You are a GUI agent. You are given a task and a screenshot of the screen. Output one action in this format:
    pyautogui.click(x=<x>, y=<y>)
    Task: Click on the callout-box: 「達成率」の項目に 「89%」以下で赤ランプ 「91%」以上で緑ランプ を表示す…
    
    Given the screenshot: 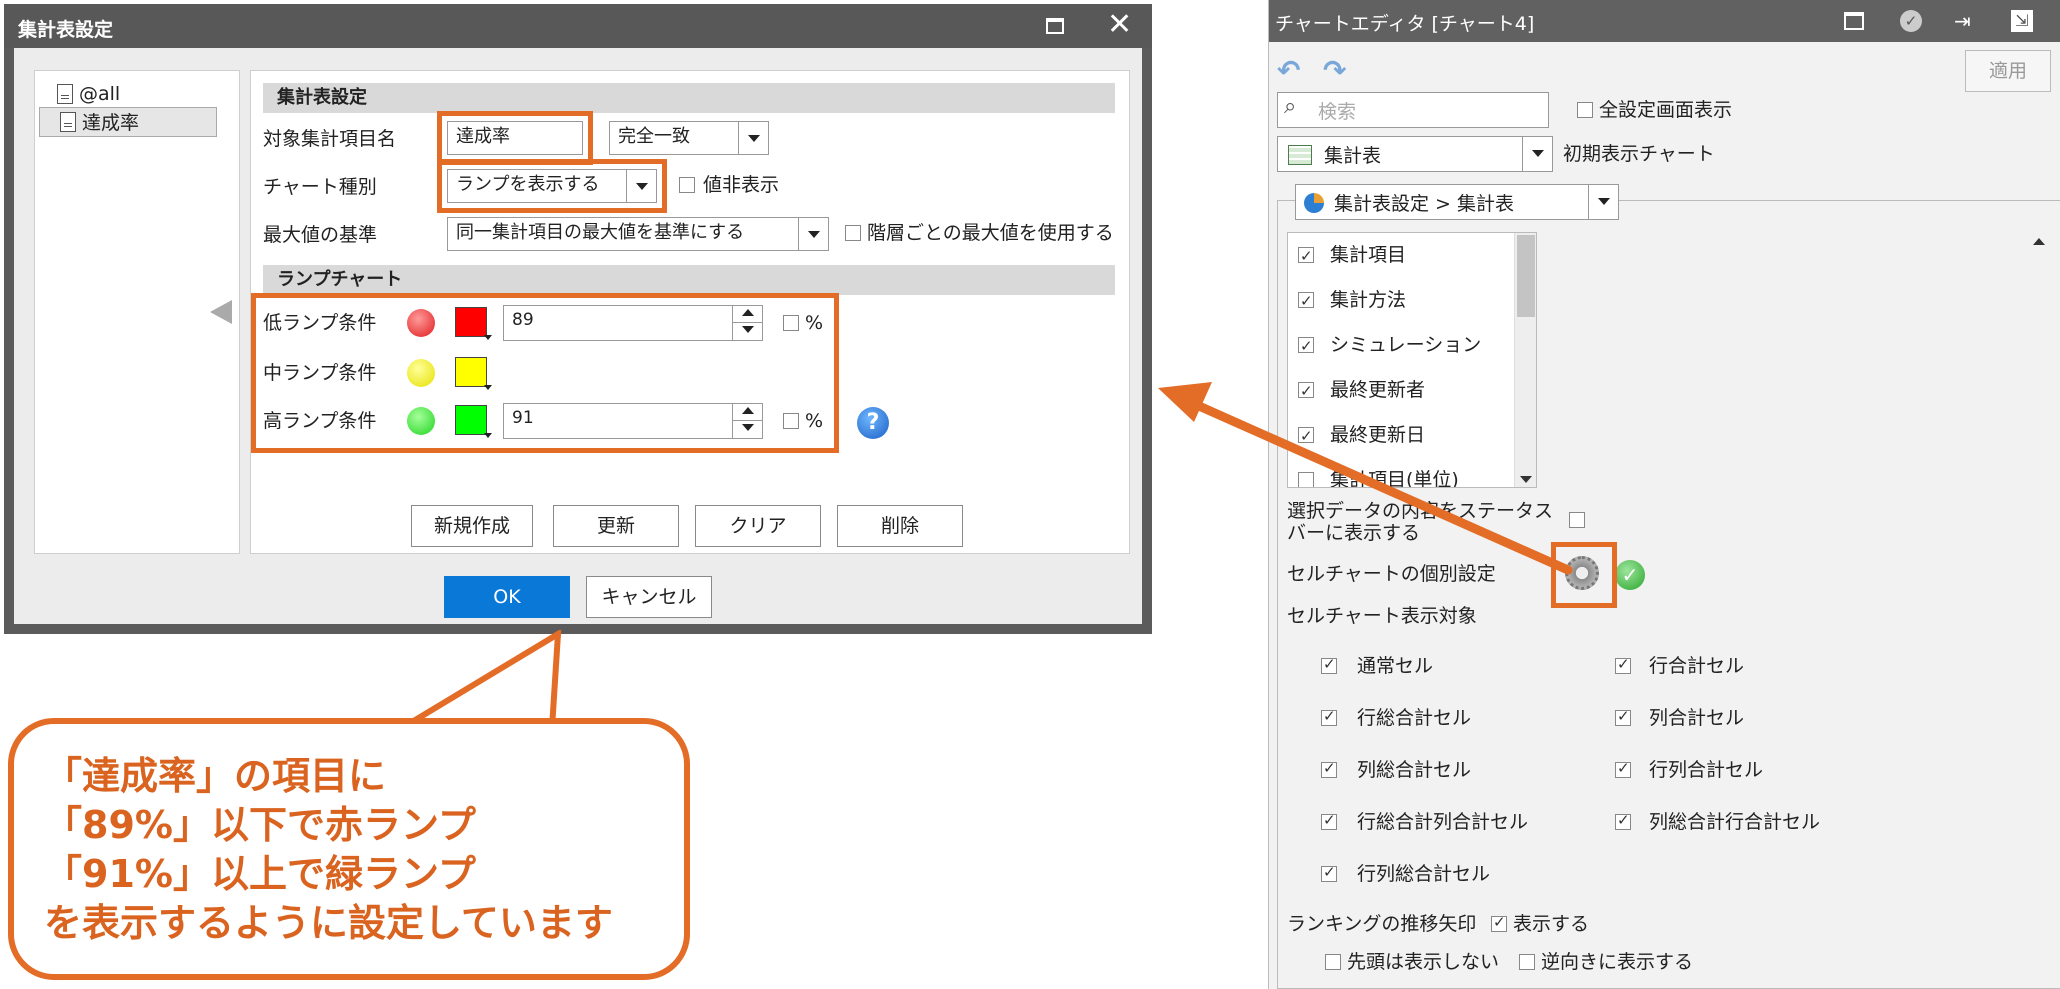 What is the action you would take?
    pyautogui.click(x=349, y=849)
    